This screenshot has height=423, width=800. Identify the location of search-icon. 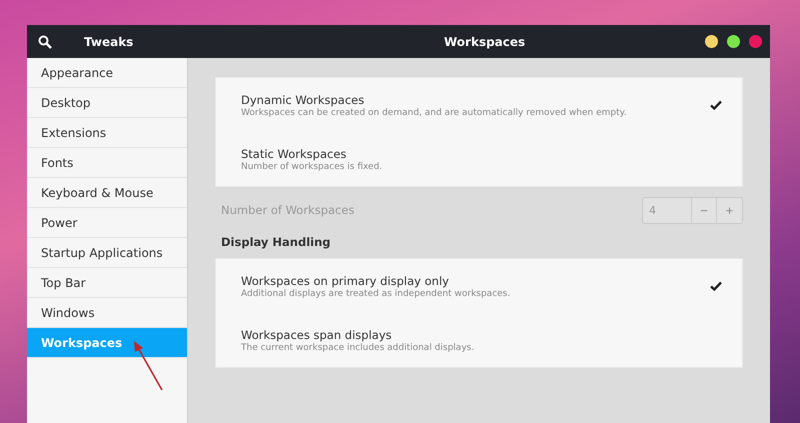
(45, 41).